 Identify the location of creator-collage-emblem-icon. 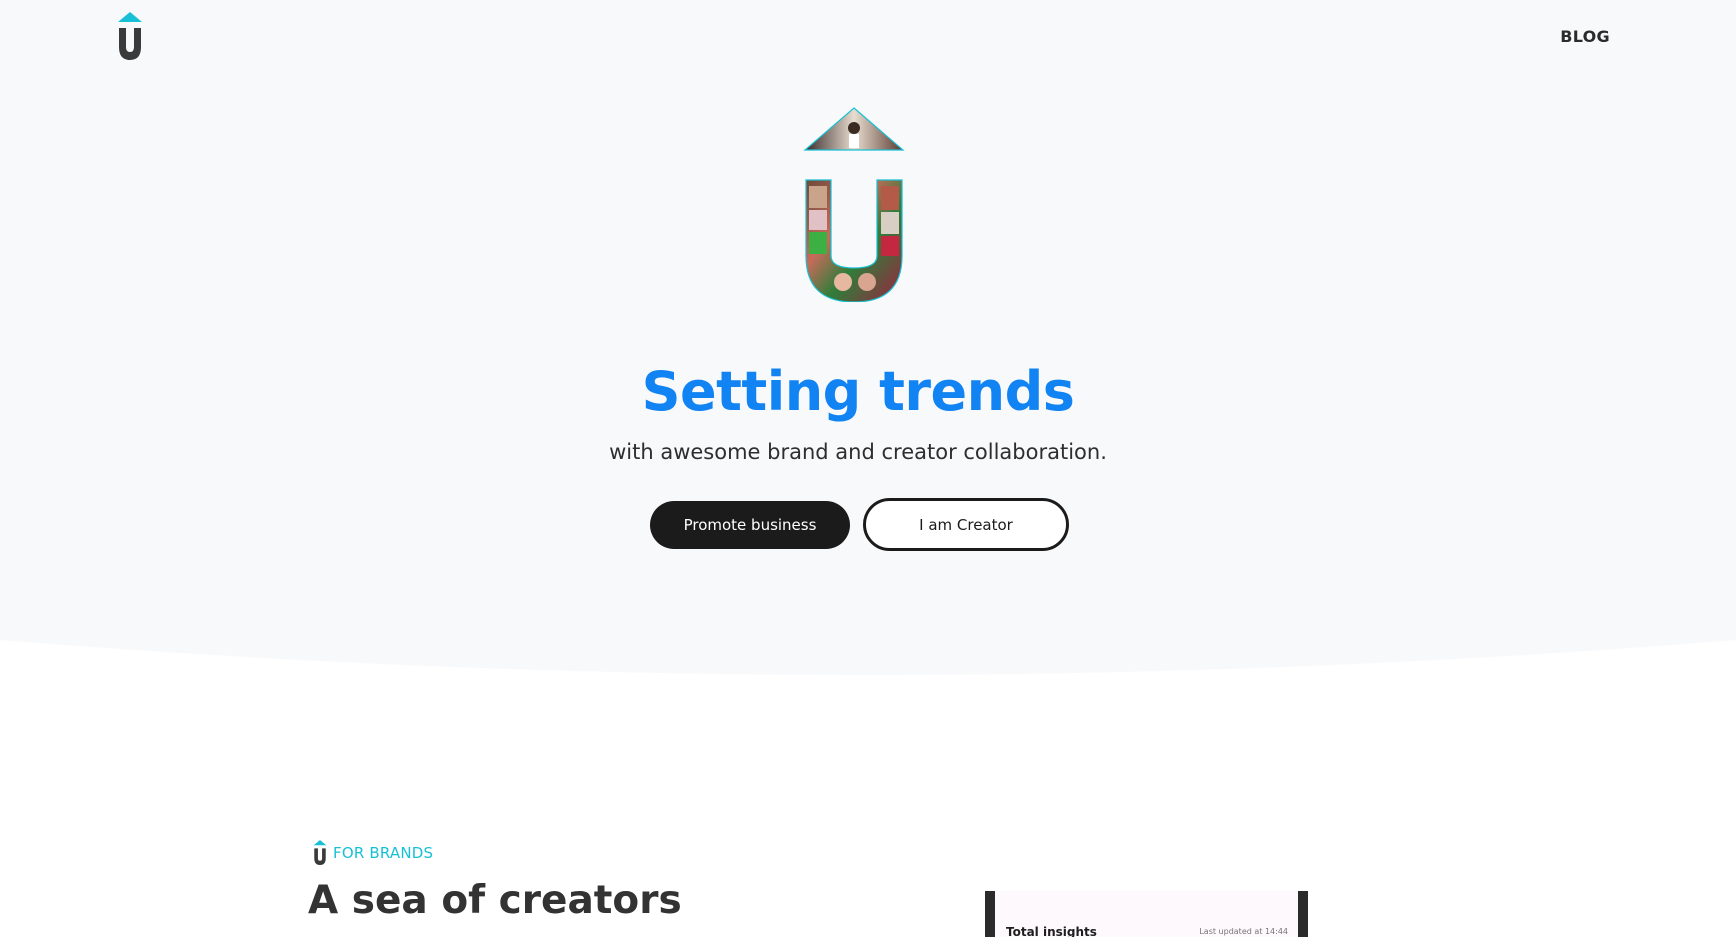
(854, 204).